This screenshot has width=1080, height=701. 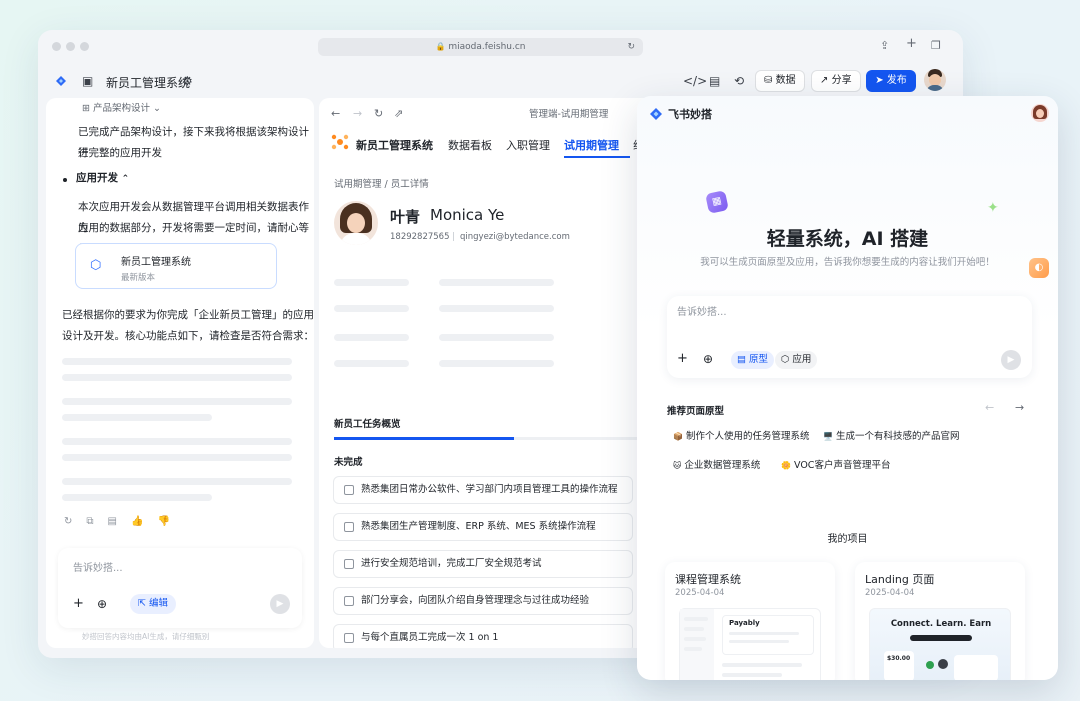 What do you see at coordinates (348, 462) in the screenshot?
I see `status-label: 未完成` at bounding box center [348, 462].